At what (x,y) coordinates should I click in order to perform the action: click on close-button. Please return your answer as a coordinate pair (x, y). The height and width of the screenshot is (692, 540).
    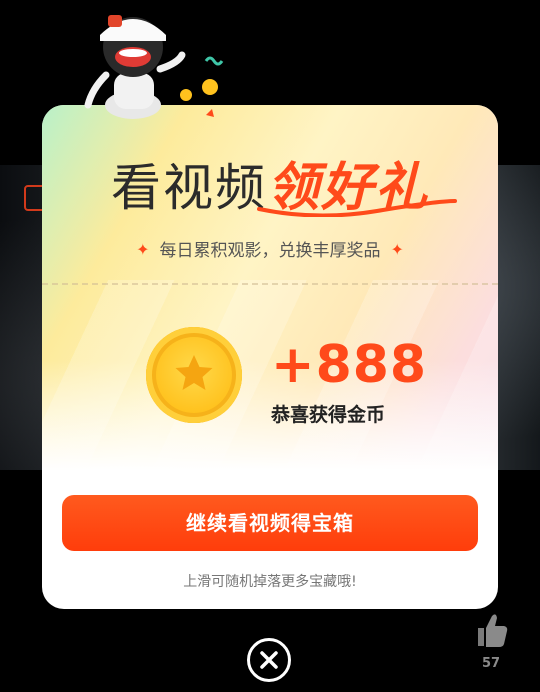
    Looking at the image, I should click on (269, 660).